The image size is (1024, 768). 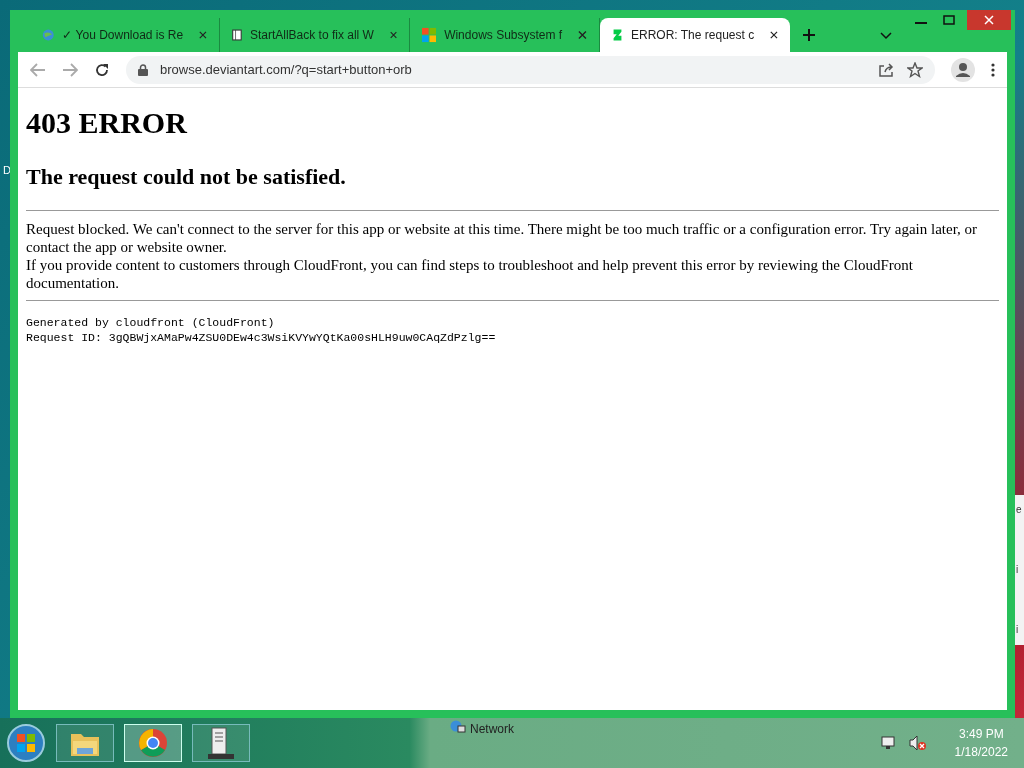 What do you see at coordinates (917, 743) in the screenshot?
I see `muted-speaker-icon` at bounding box center [917, 743].